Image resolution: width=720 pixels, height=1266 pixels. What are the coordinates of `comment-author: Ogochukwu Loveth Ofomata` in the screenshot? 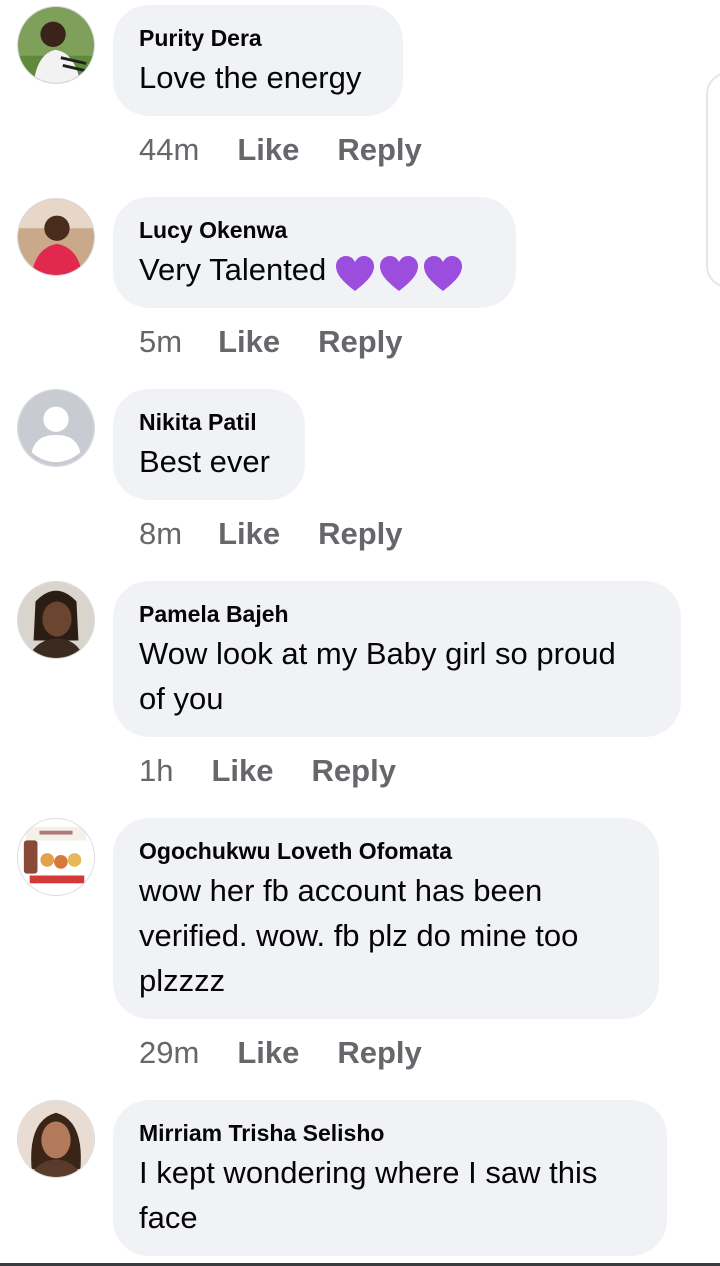 It's located at (386, 851).